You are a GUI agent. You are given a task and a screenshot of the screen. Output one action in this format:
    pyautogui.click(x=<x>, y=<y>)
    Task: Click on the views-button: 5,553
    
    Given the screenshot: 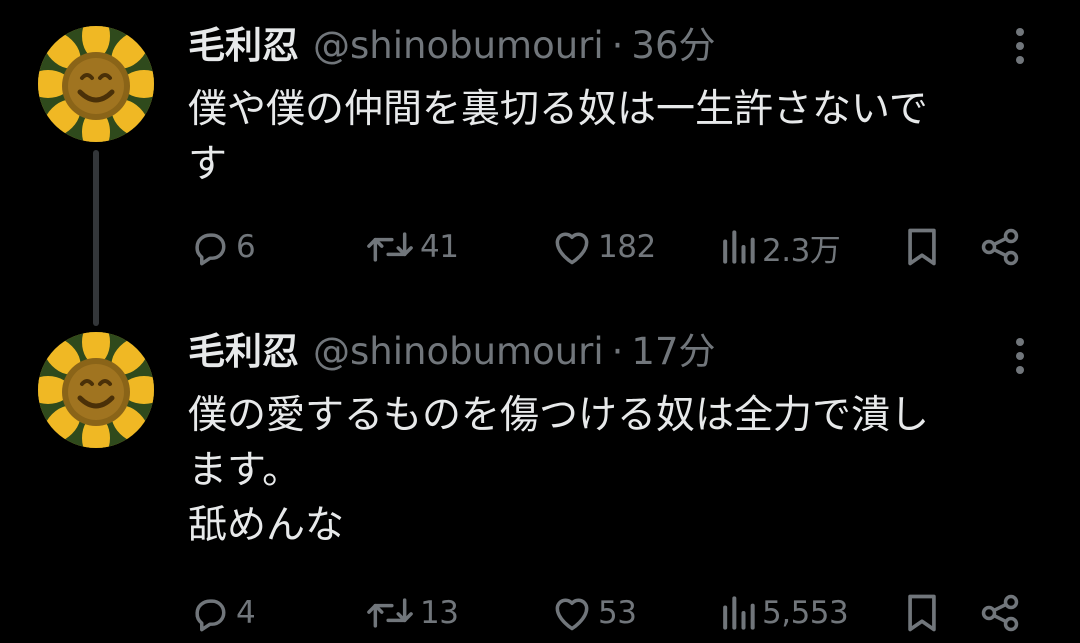 What is the action you would take?
    pyautogui.click(x=783, y=613)
    